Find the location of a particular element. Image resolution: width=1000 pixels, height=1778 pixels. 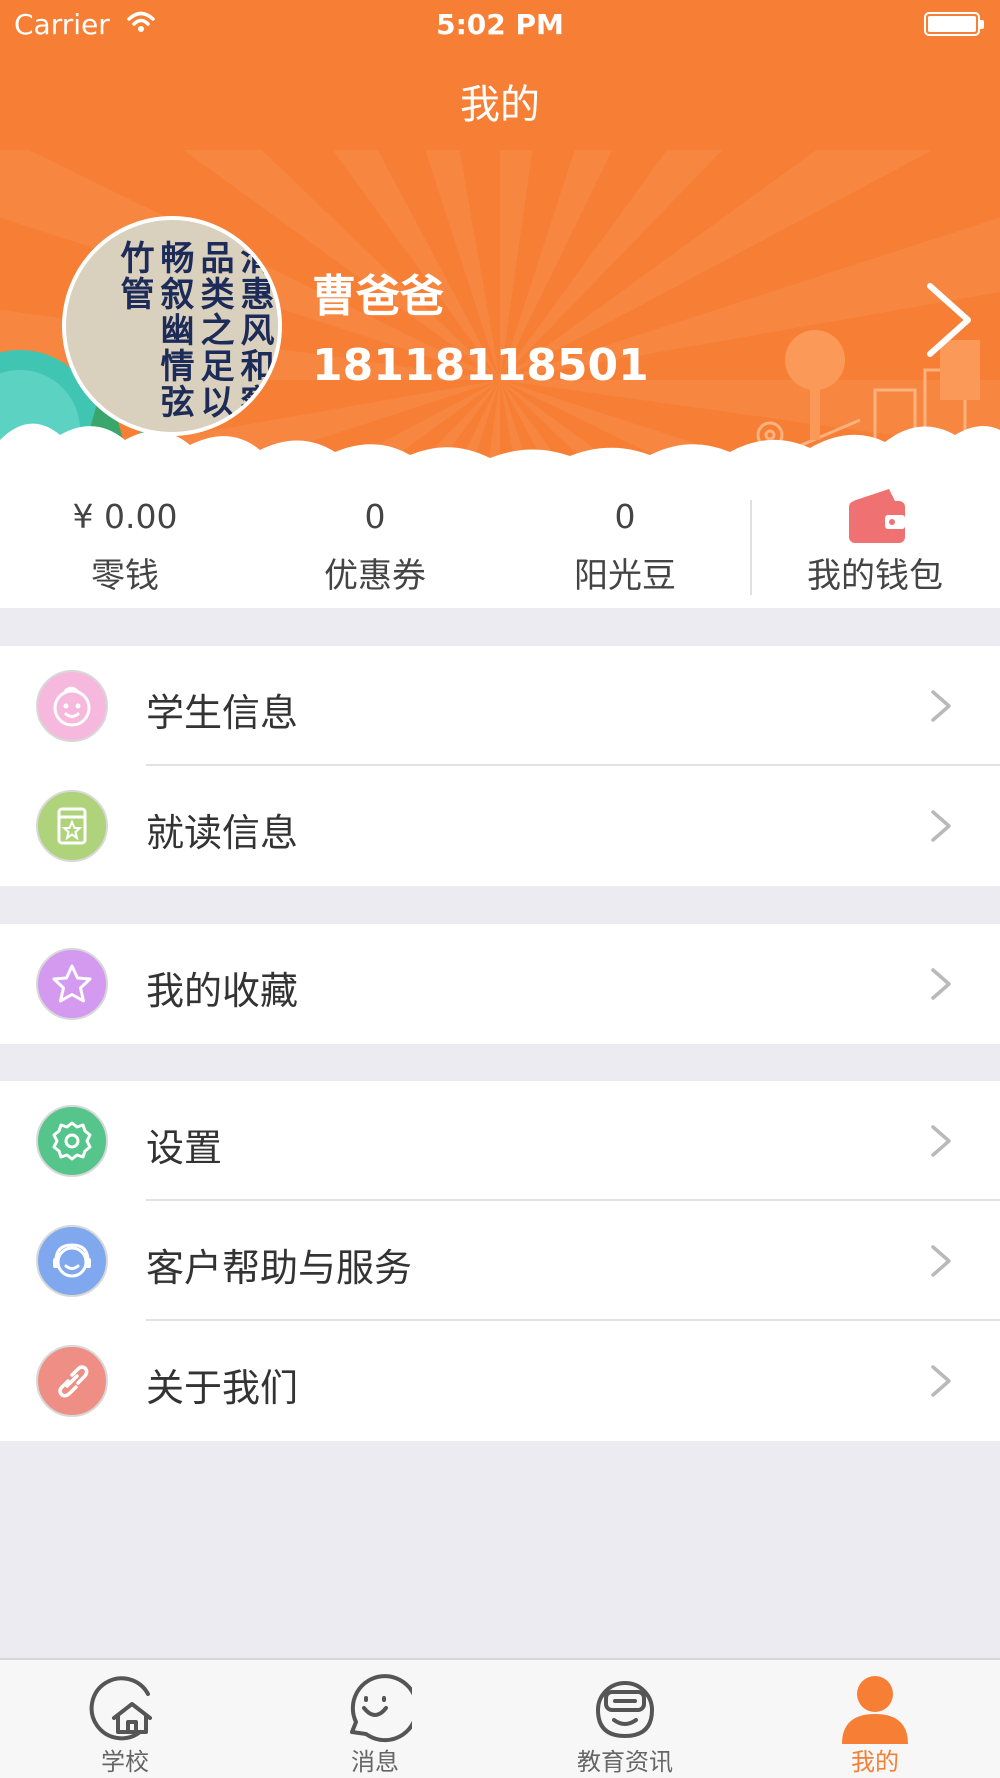

wallet-label: 我的钱包 is located at coordinates (875, 576).